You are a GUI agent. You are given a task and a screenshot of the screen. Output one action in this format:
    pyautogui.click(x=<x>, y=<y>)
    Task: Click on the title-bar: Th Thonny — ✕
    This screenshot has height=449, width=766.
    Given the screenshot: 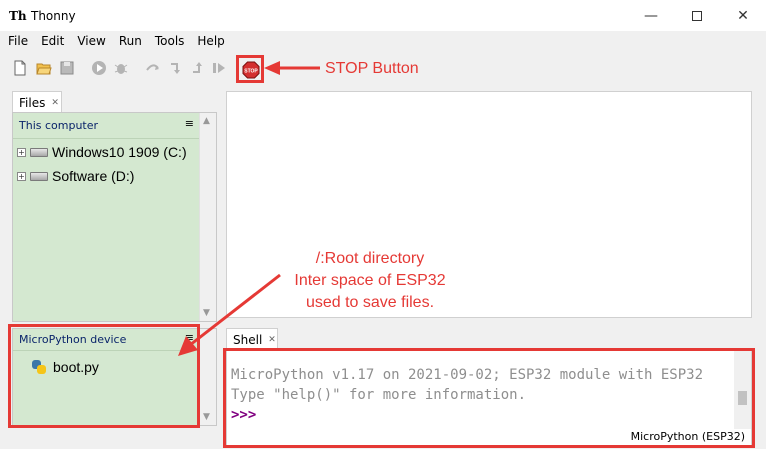 What is the action you would take?
    pyautogui.click(x=383, y=16)
    